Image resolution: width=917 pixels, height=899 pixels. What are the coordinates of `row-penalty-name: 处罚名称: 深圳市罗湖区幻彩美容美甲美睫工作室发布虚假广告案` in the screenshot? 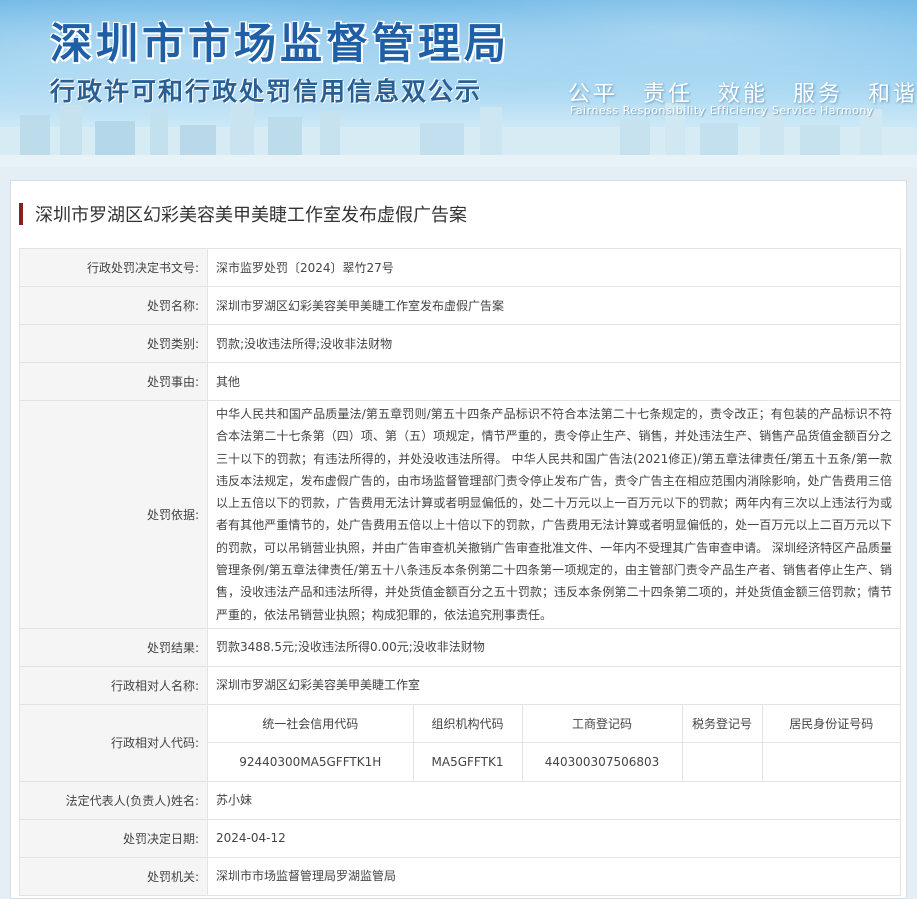 It's located at (460, 305).